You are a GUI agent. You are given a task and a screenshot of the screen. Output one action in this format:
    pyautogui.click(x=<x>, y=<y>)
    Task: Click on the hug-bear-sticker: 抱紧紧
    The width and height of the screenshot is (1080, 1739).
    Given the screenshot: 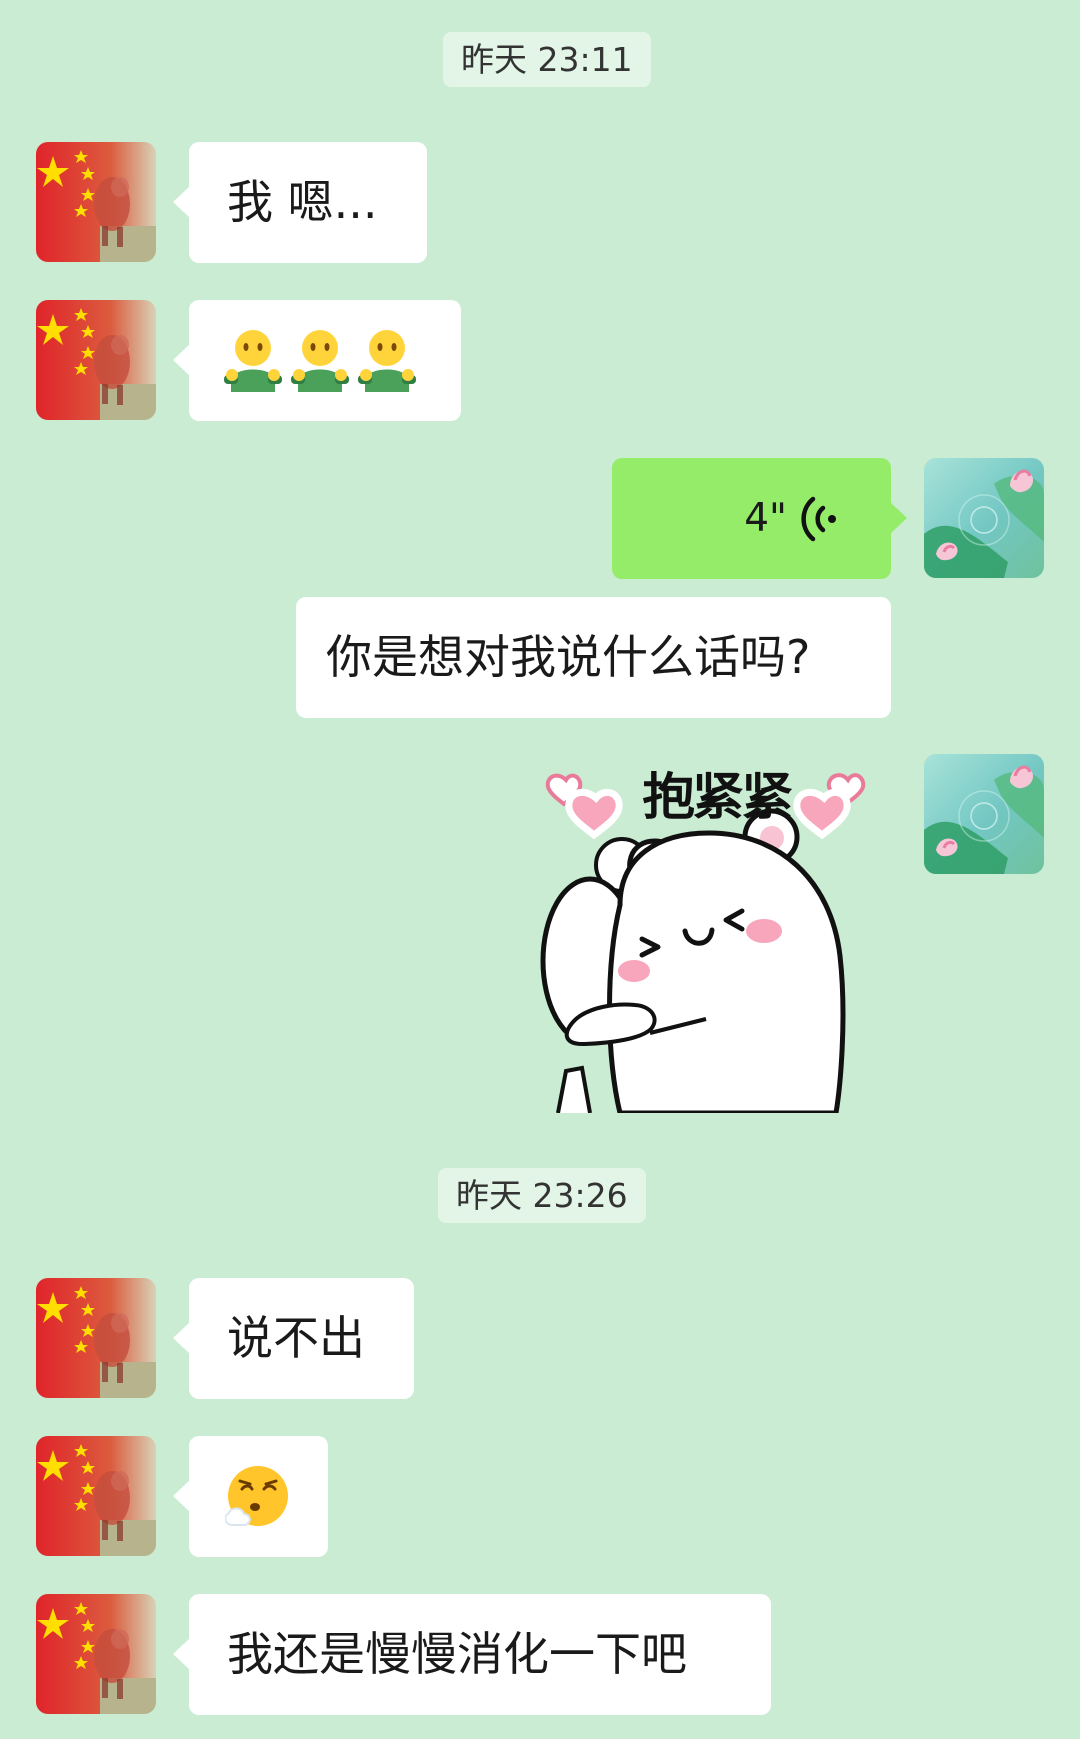 What is the action you would take?
    pyautogui.click(x=714, y=933)
    